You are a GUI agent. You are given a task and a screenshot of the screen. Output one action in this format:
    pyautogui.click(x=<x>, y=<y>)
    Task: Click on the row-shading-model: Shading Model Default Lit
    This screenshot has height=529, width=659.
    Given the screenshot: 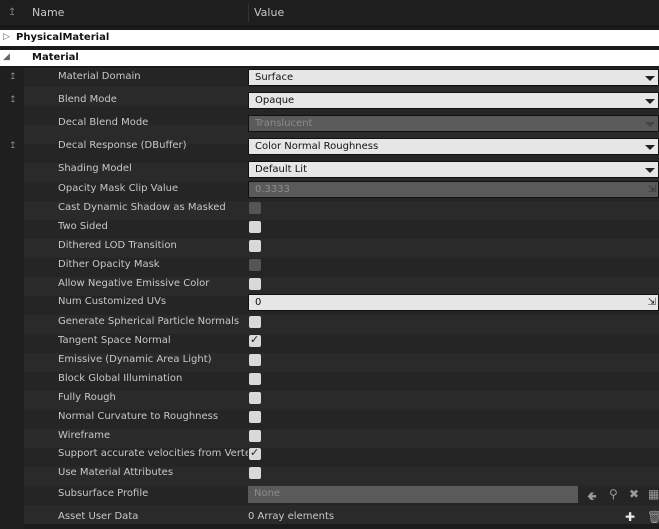 What is the action you would take?
    pyautogui.click(x=329, y=169)
    